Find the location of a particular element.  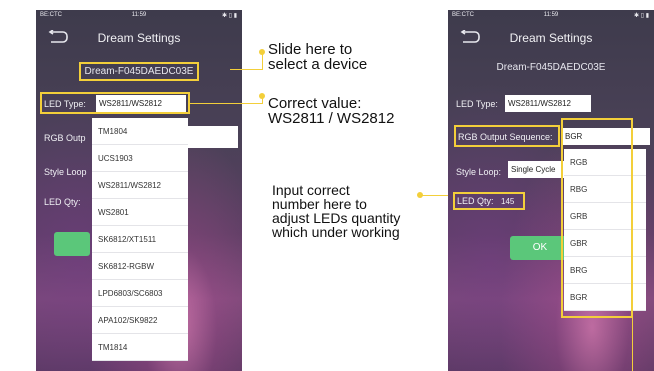

annotation-input-line-3: adjust LEDs quantity is located at coordinates (336, 218).